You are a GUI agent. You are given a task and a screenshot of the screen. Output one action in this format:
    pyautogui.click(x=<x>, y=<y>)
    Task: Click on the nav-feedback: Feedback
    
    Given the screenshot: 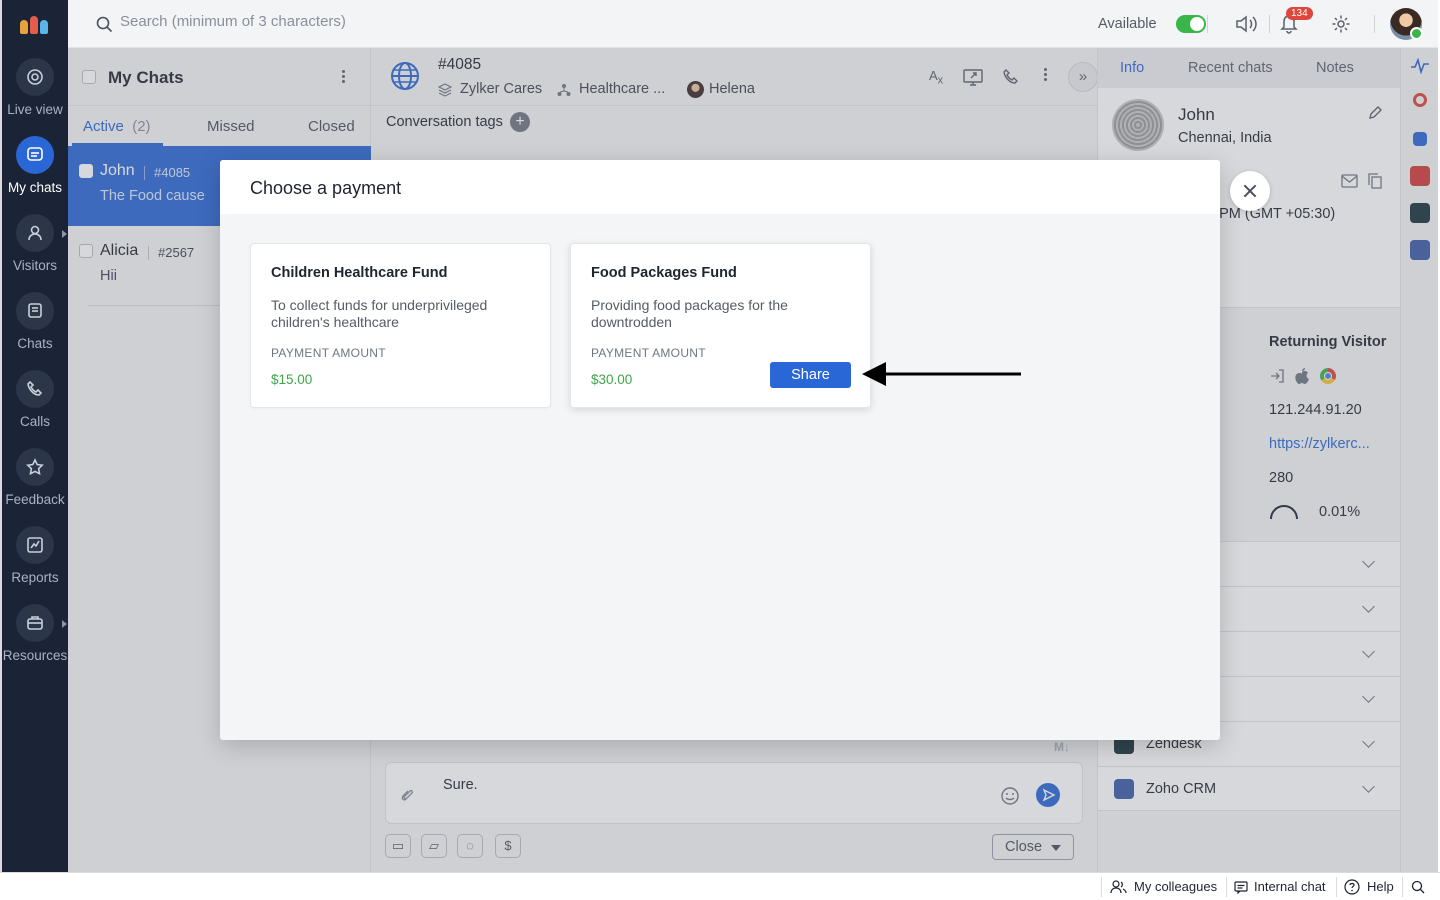 What is the action you would take?
    pyautogui.click(x=35, y=477)
    